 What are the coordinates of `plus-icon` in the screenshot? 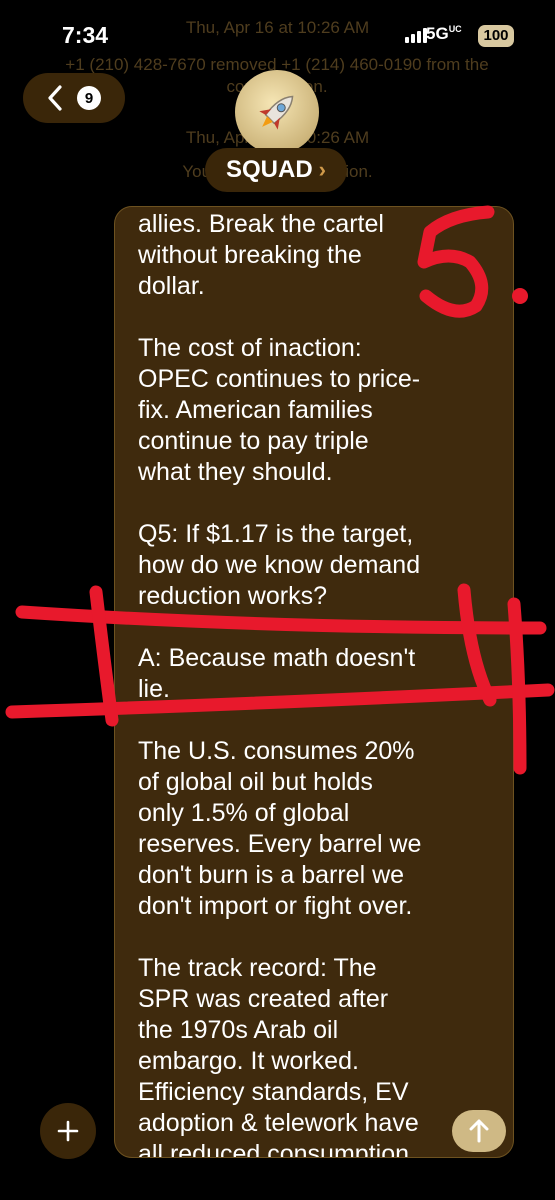 It's located at (68, 1131).